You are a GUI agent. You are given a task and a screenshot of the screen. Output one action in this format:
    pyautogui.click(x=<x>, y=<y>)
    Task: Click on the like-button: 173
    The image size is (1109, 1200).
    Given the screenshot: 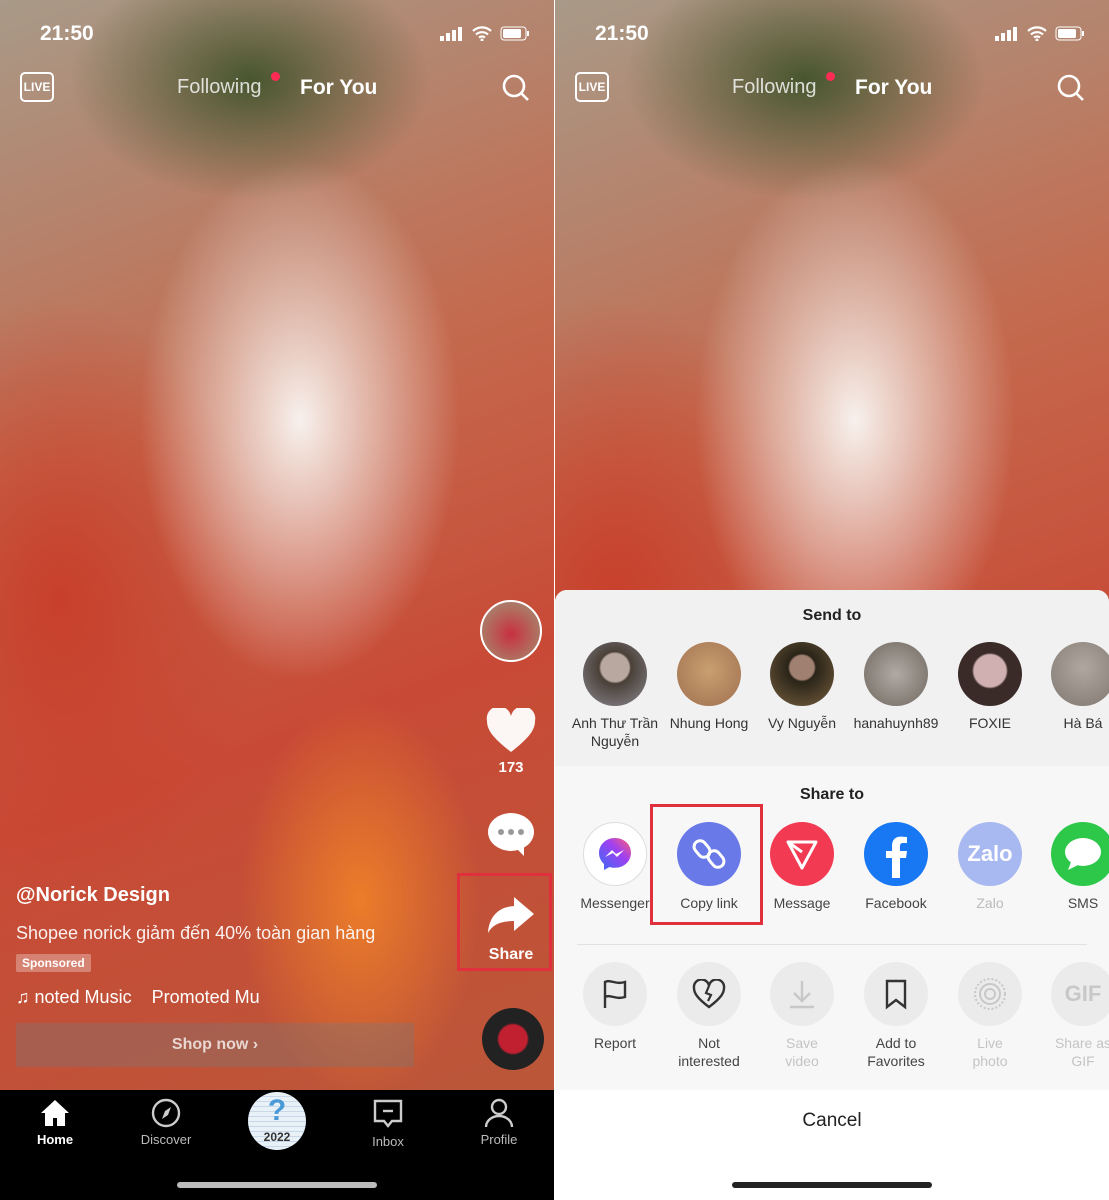 What is the action you would take?
    pyautogui.click(x=511, y=741)
    